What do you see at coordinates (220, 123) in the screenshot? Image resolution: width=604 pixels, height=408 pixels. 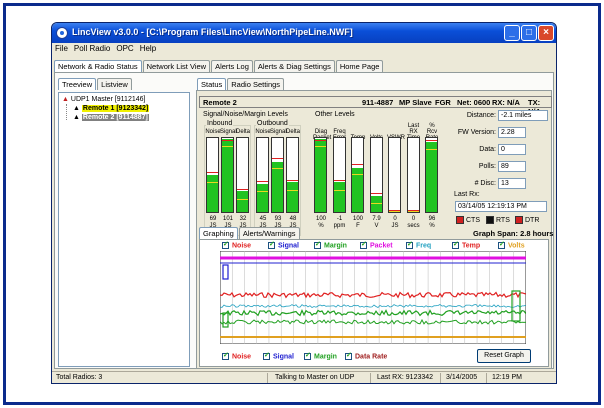 I see `inbound-title: Inbound` at bounding box center [220, 123].